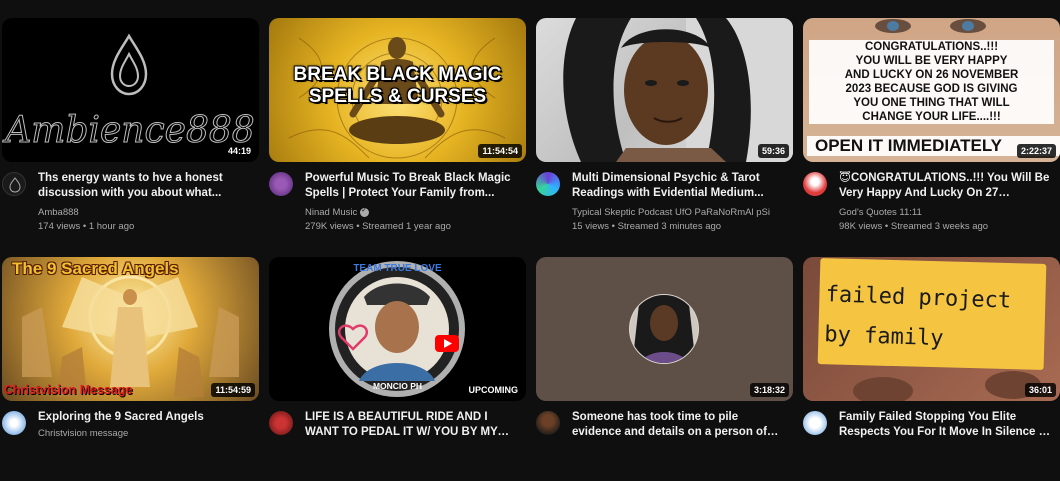 The width and height of the screenshot is (1060, 481). I want to click on badge-top-text: TEAM TRUE LOVE, so click(397, 268).